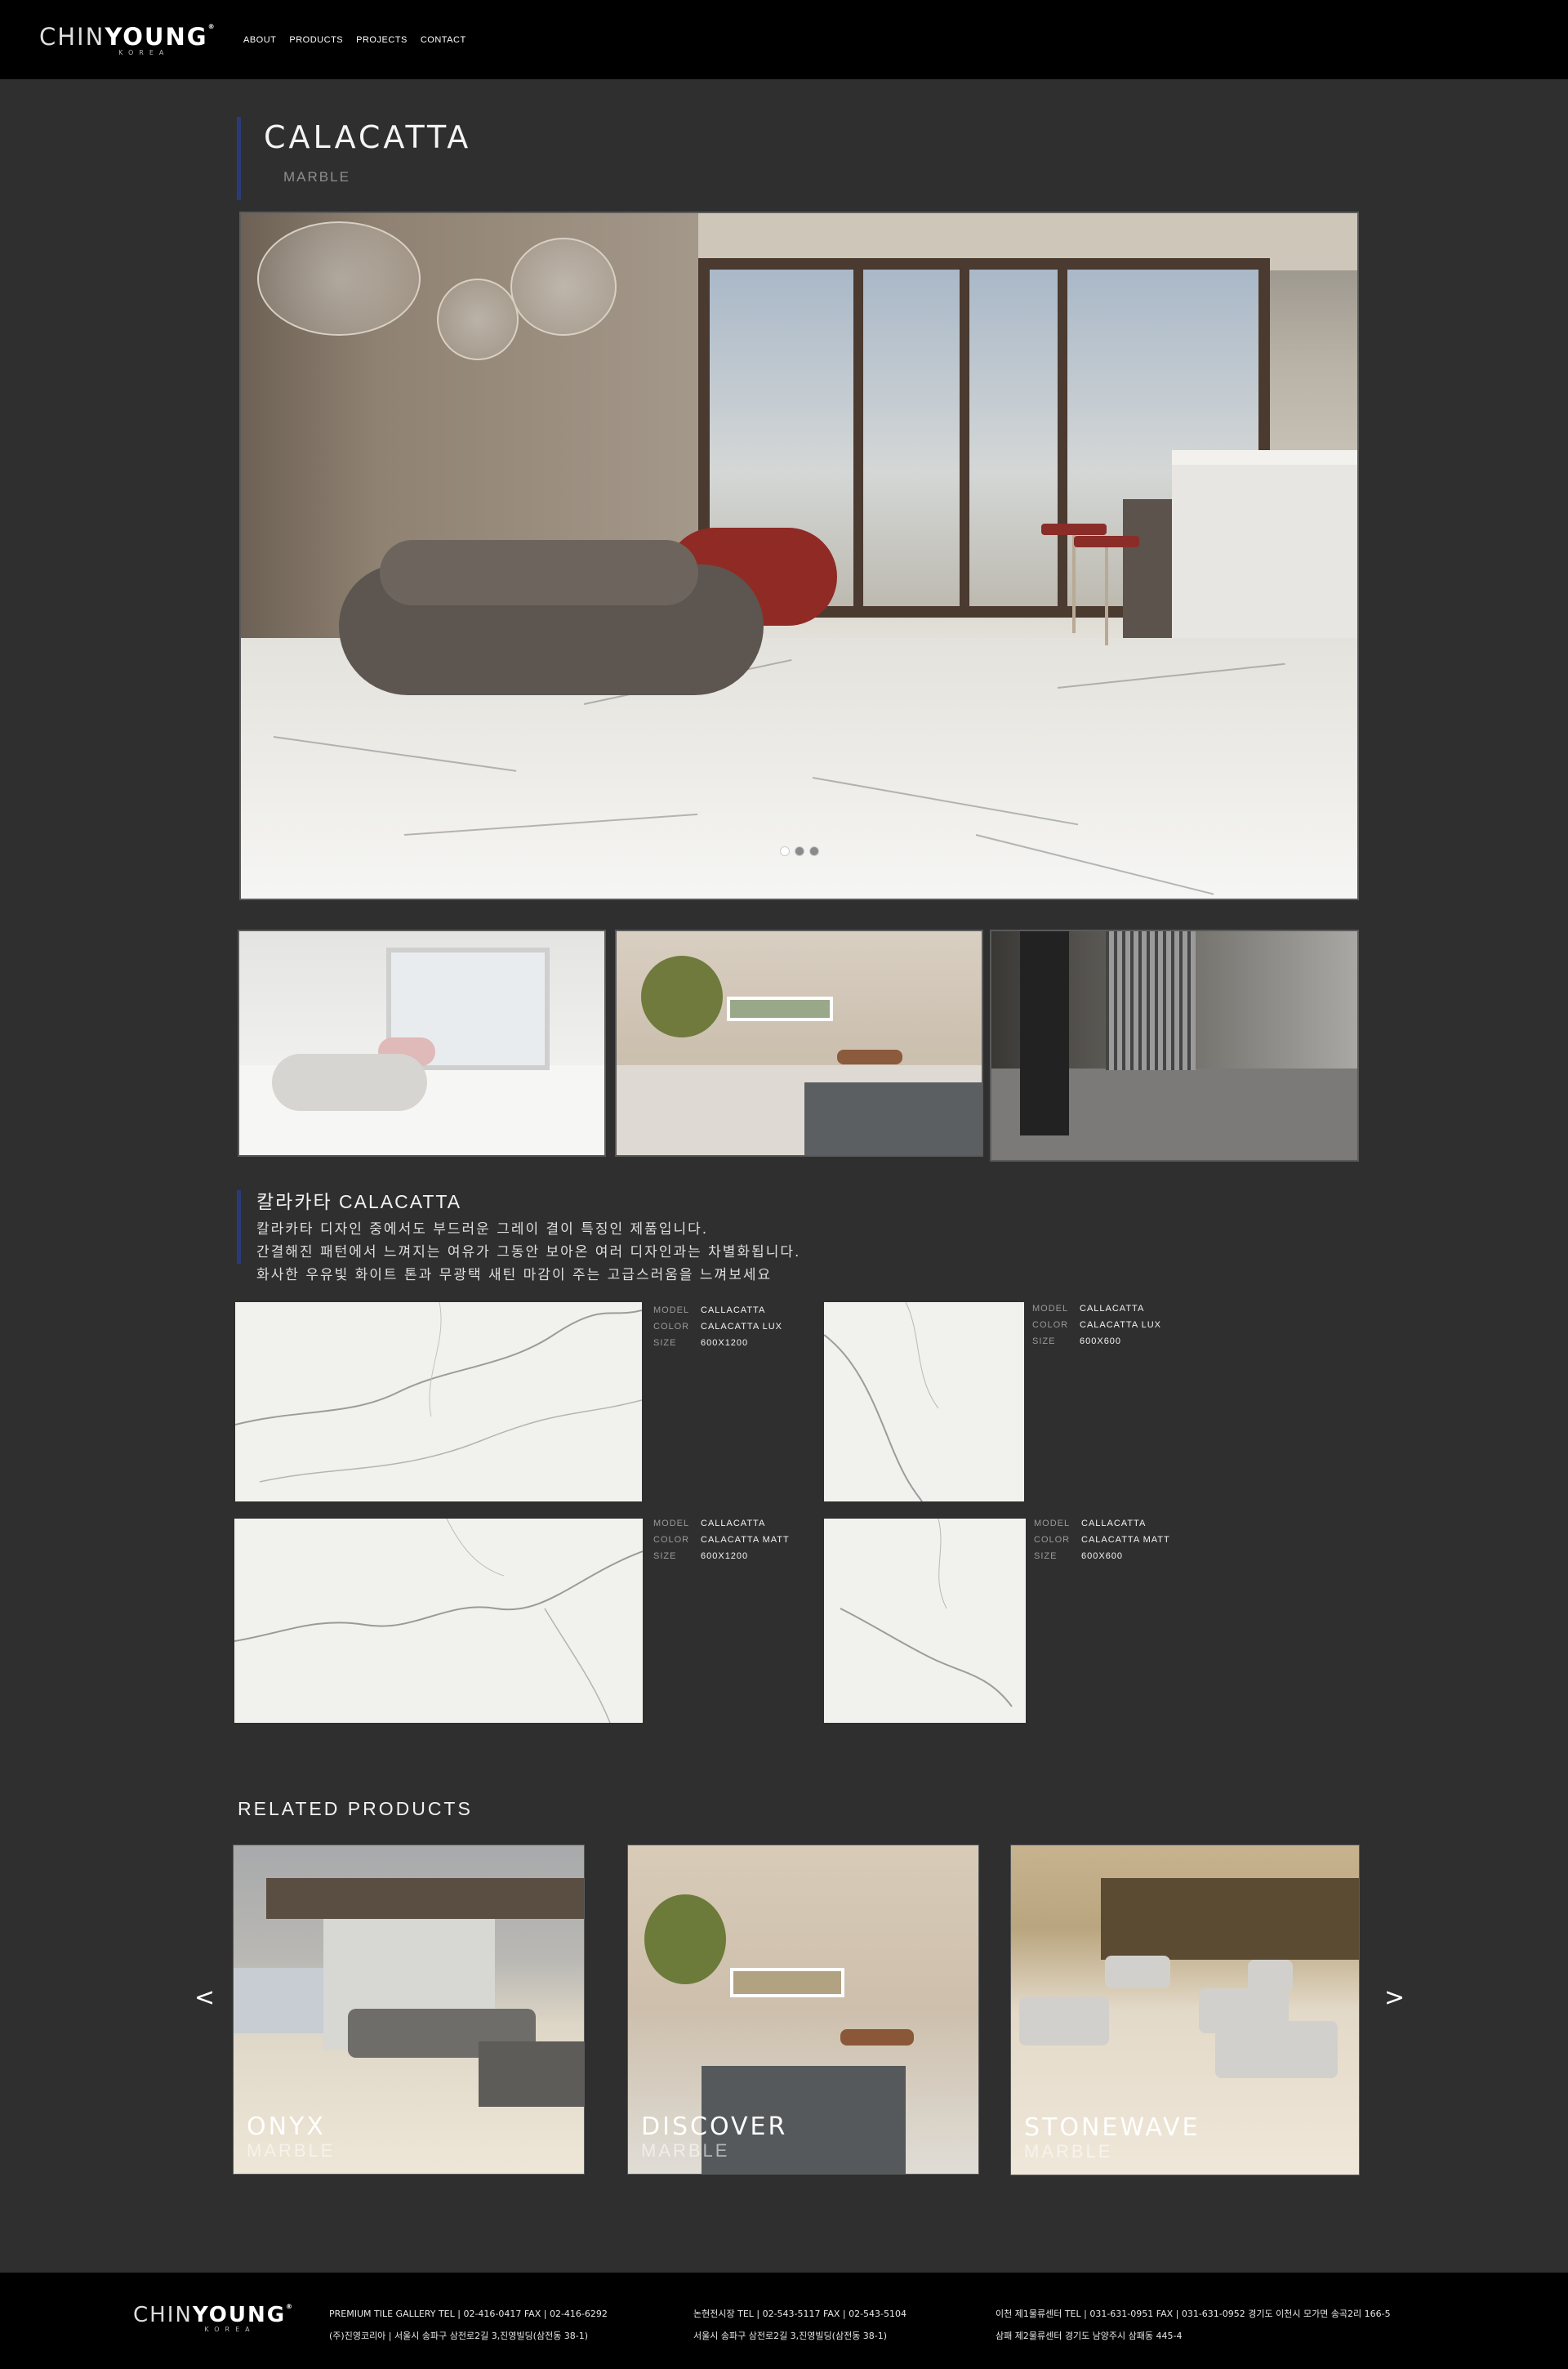 The height and width of the screenshot is (2369, 1568). I want to click on related-card-name: STONEWAVE, so click(1112, 2127).